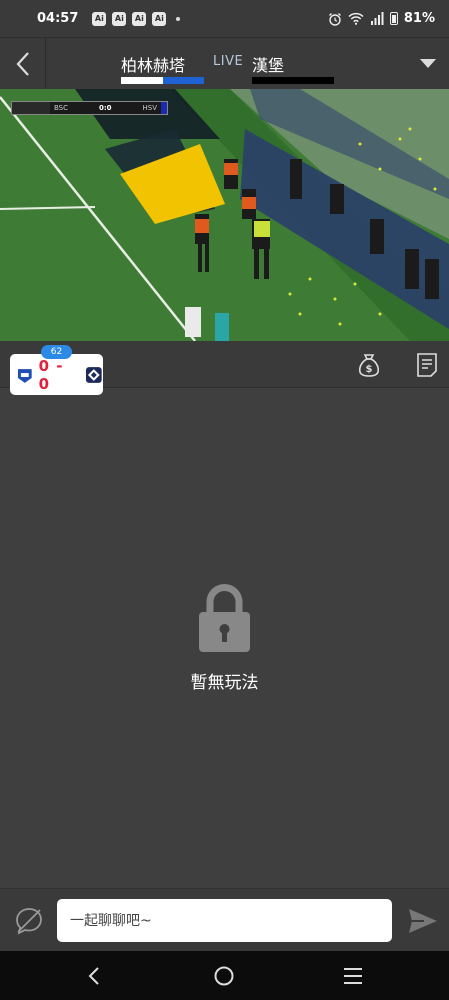 This screenshot has height=1000, width=449. Describe the element at coordinates (428, 63) in the screenshot. I see `dropdown-triangle-icon` at that location.